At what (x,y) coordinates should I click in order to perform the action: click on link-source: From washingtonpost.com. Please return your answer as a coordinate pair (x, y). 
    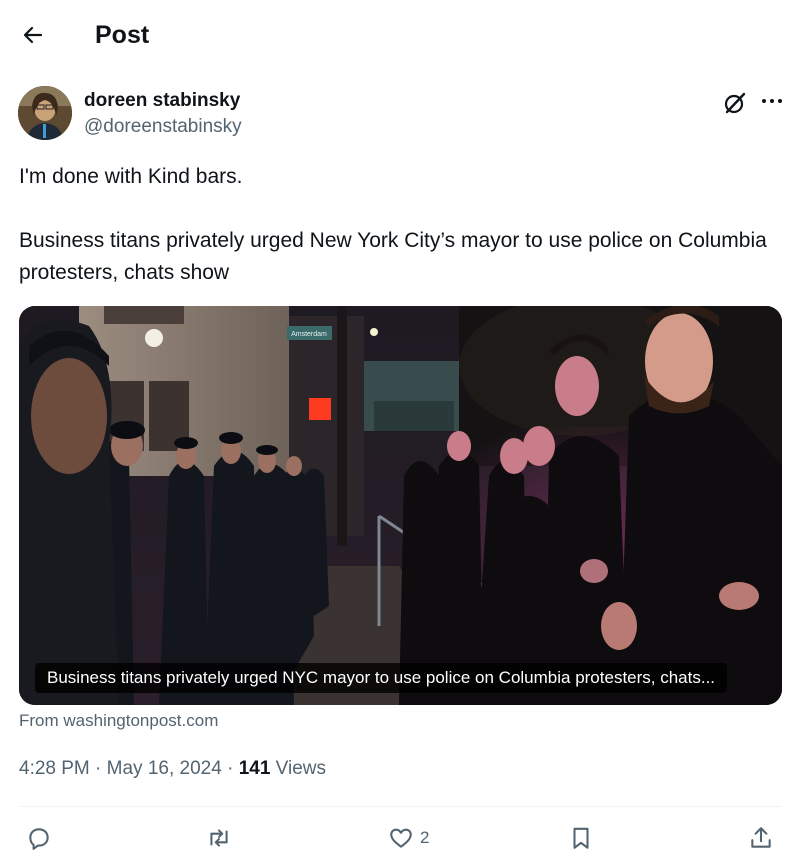
    Looking at the image, I should click on (118, 721).